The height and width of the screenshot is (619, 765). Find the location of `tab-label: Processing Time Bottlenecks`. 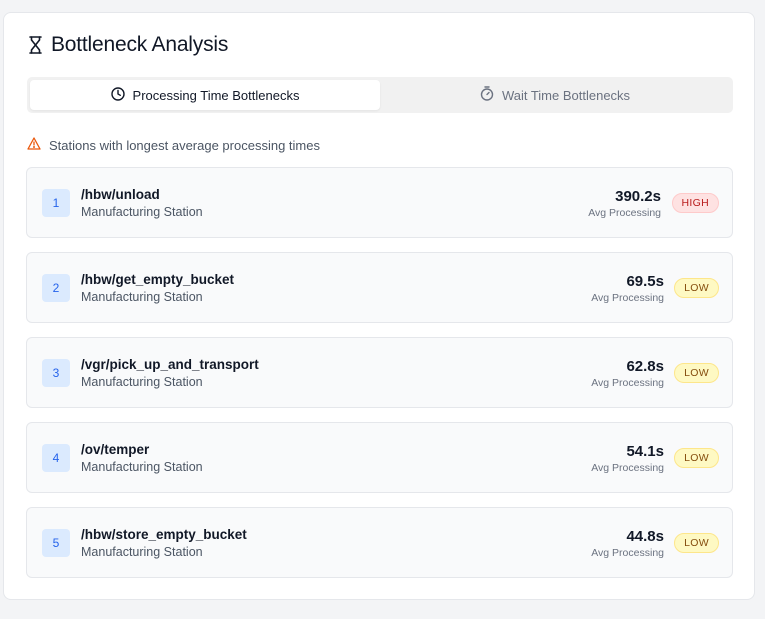

tab-label: Processing Time Bottlenecks is located at coordinates (216, 95).